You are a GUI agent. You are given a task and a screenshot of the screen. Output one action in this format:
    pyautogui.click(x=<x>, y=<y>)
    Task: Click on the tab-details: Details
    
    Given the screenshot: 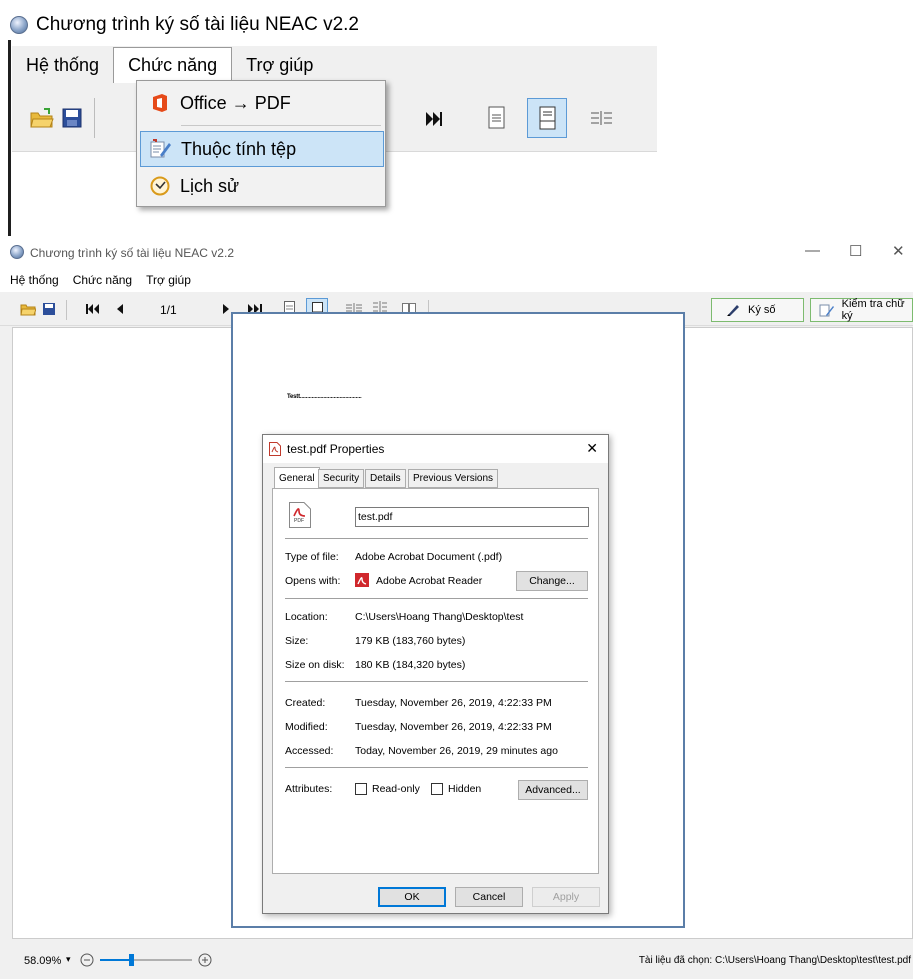 What is the action you would take?
    pyautogui.click(x=385, y=478)
    